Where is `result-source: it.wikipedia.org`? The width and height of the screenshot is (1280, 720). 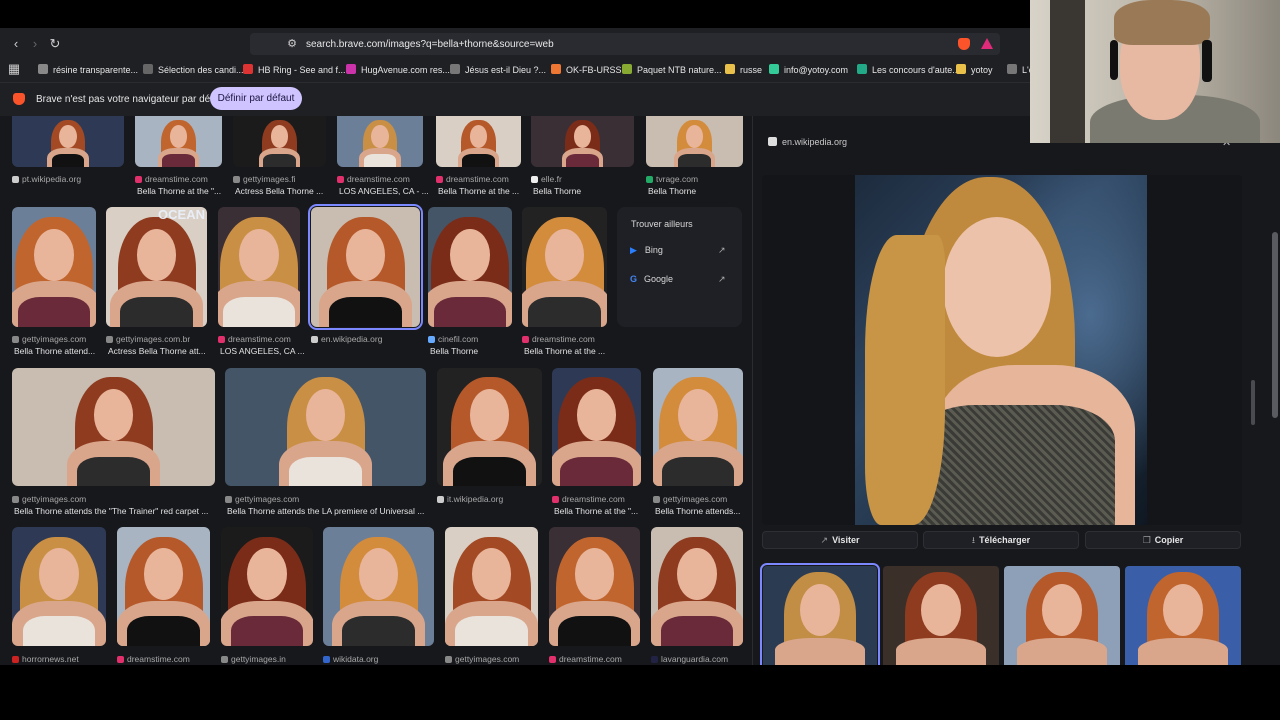
result-source: it.wikipedia.org is located at coordinates (470, 499).